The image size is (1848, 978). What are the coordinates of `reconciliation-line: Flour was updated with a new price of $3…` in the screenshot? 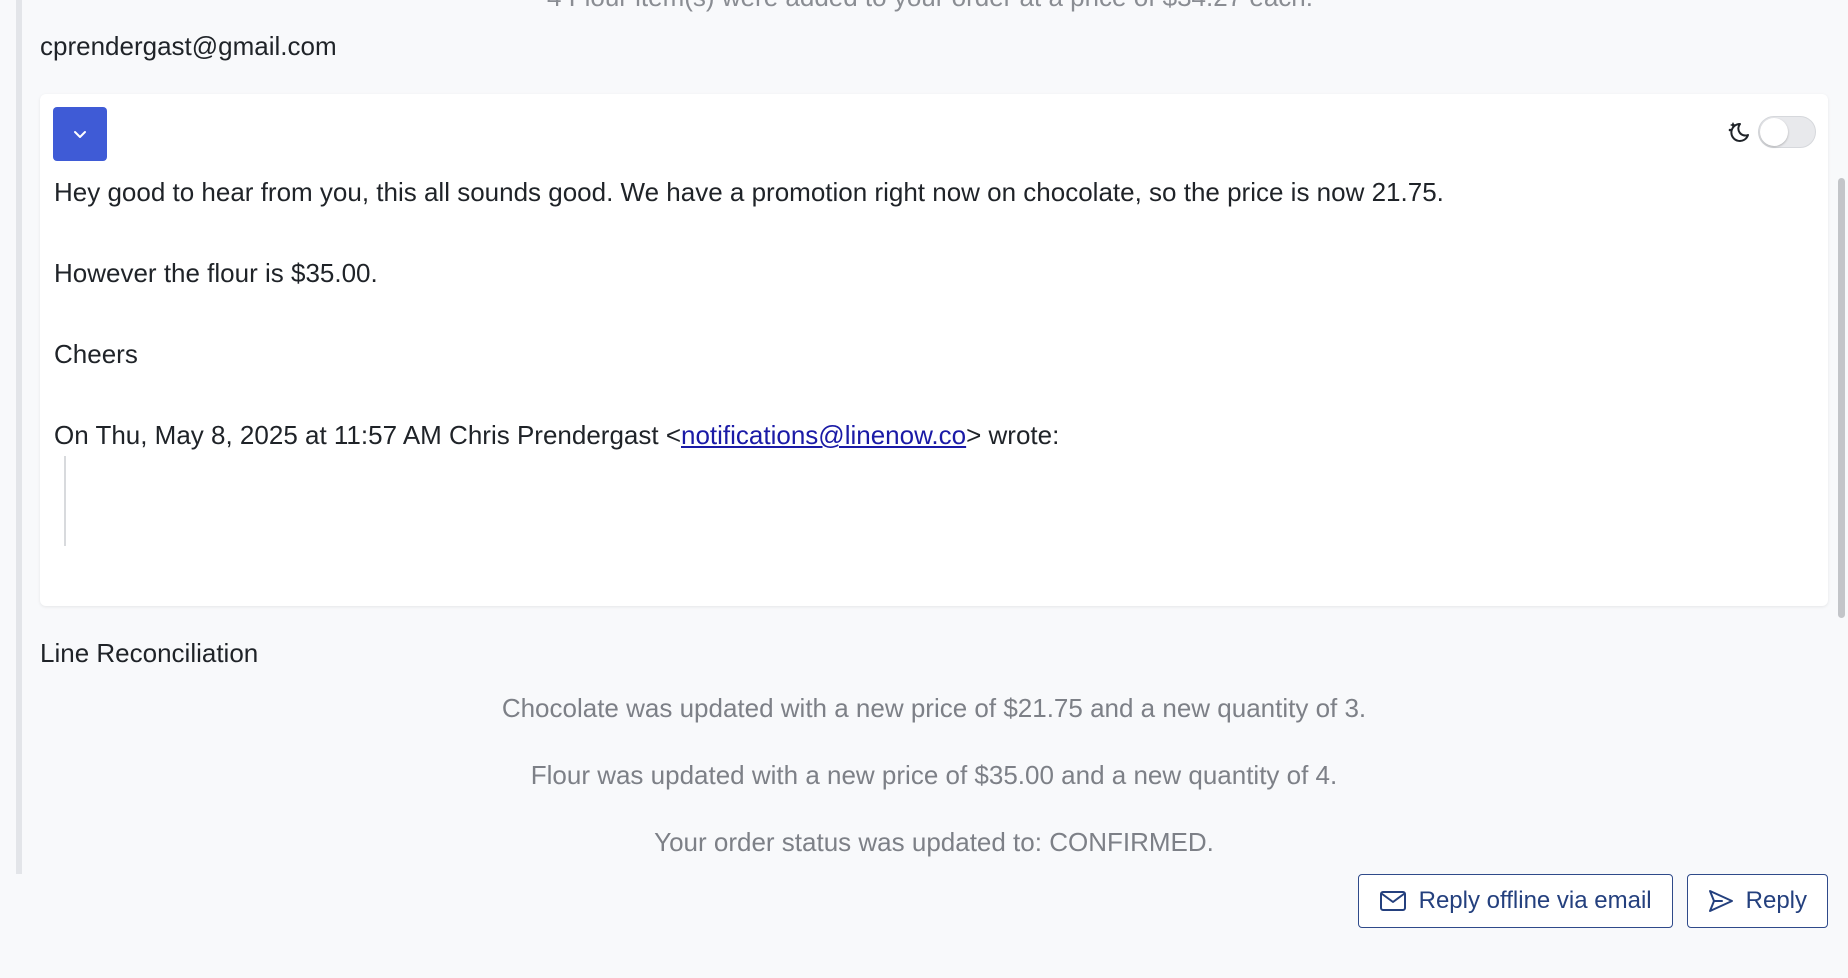 It's located at (934, 775).